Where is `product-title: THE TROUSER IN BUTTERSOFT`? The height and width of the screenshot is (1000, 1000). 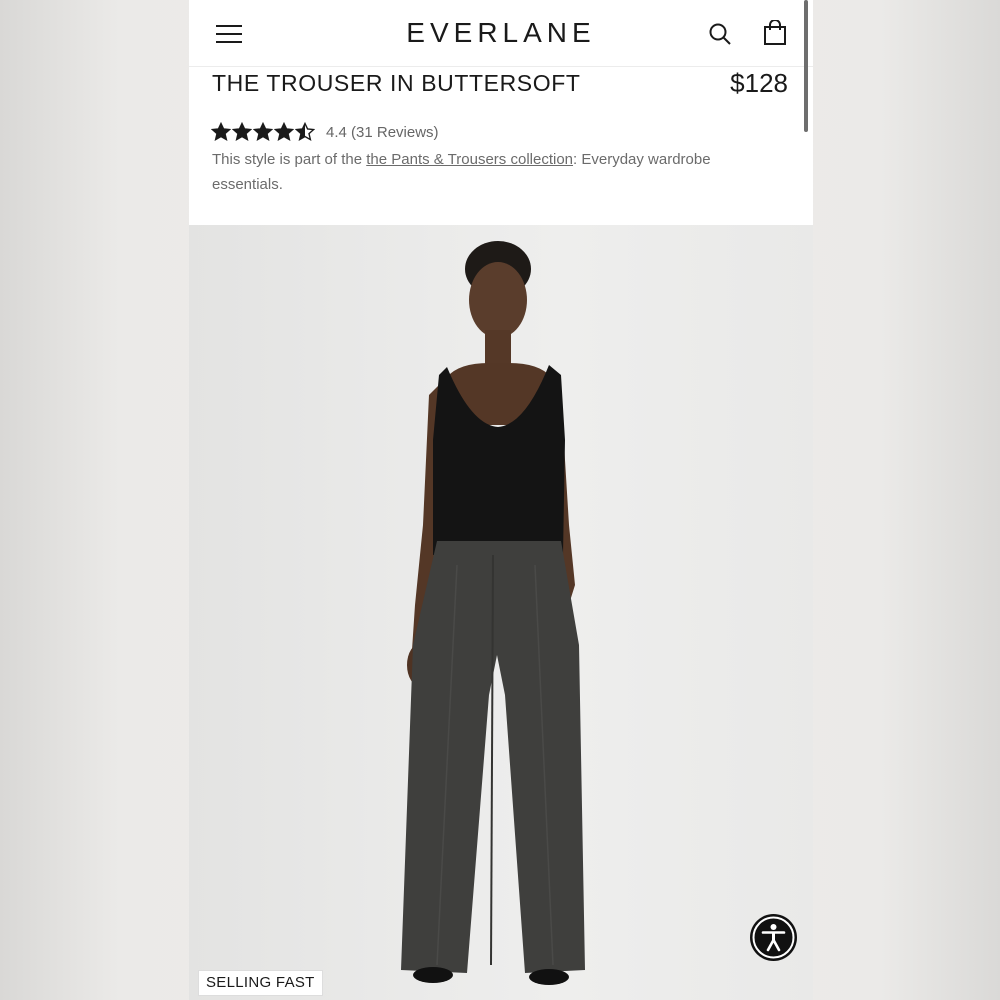
product-title: THE TROUSER IN BUTTERSOFT is located at coordinates (396, 83).